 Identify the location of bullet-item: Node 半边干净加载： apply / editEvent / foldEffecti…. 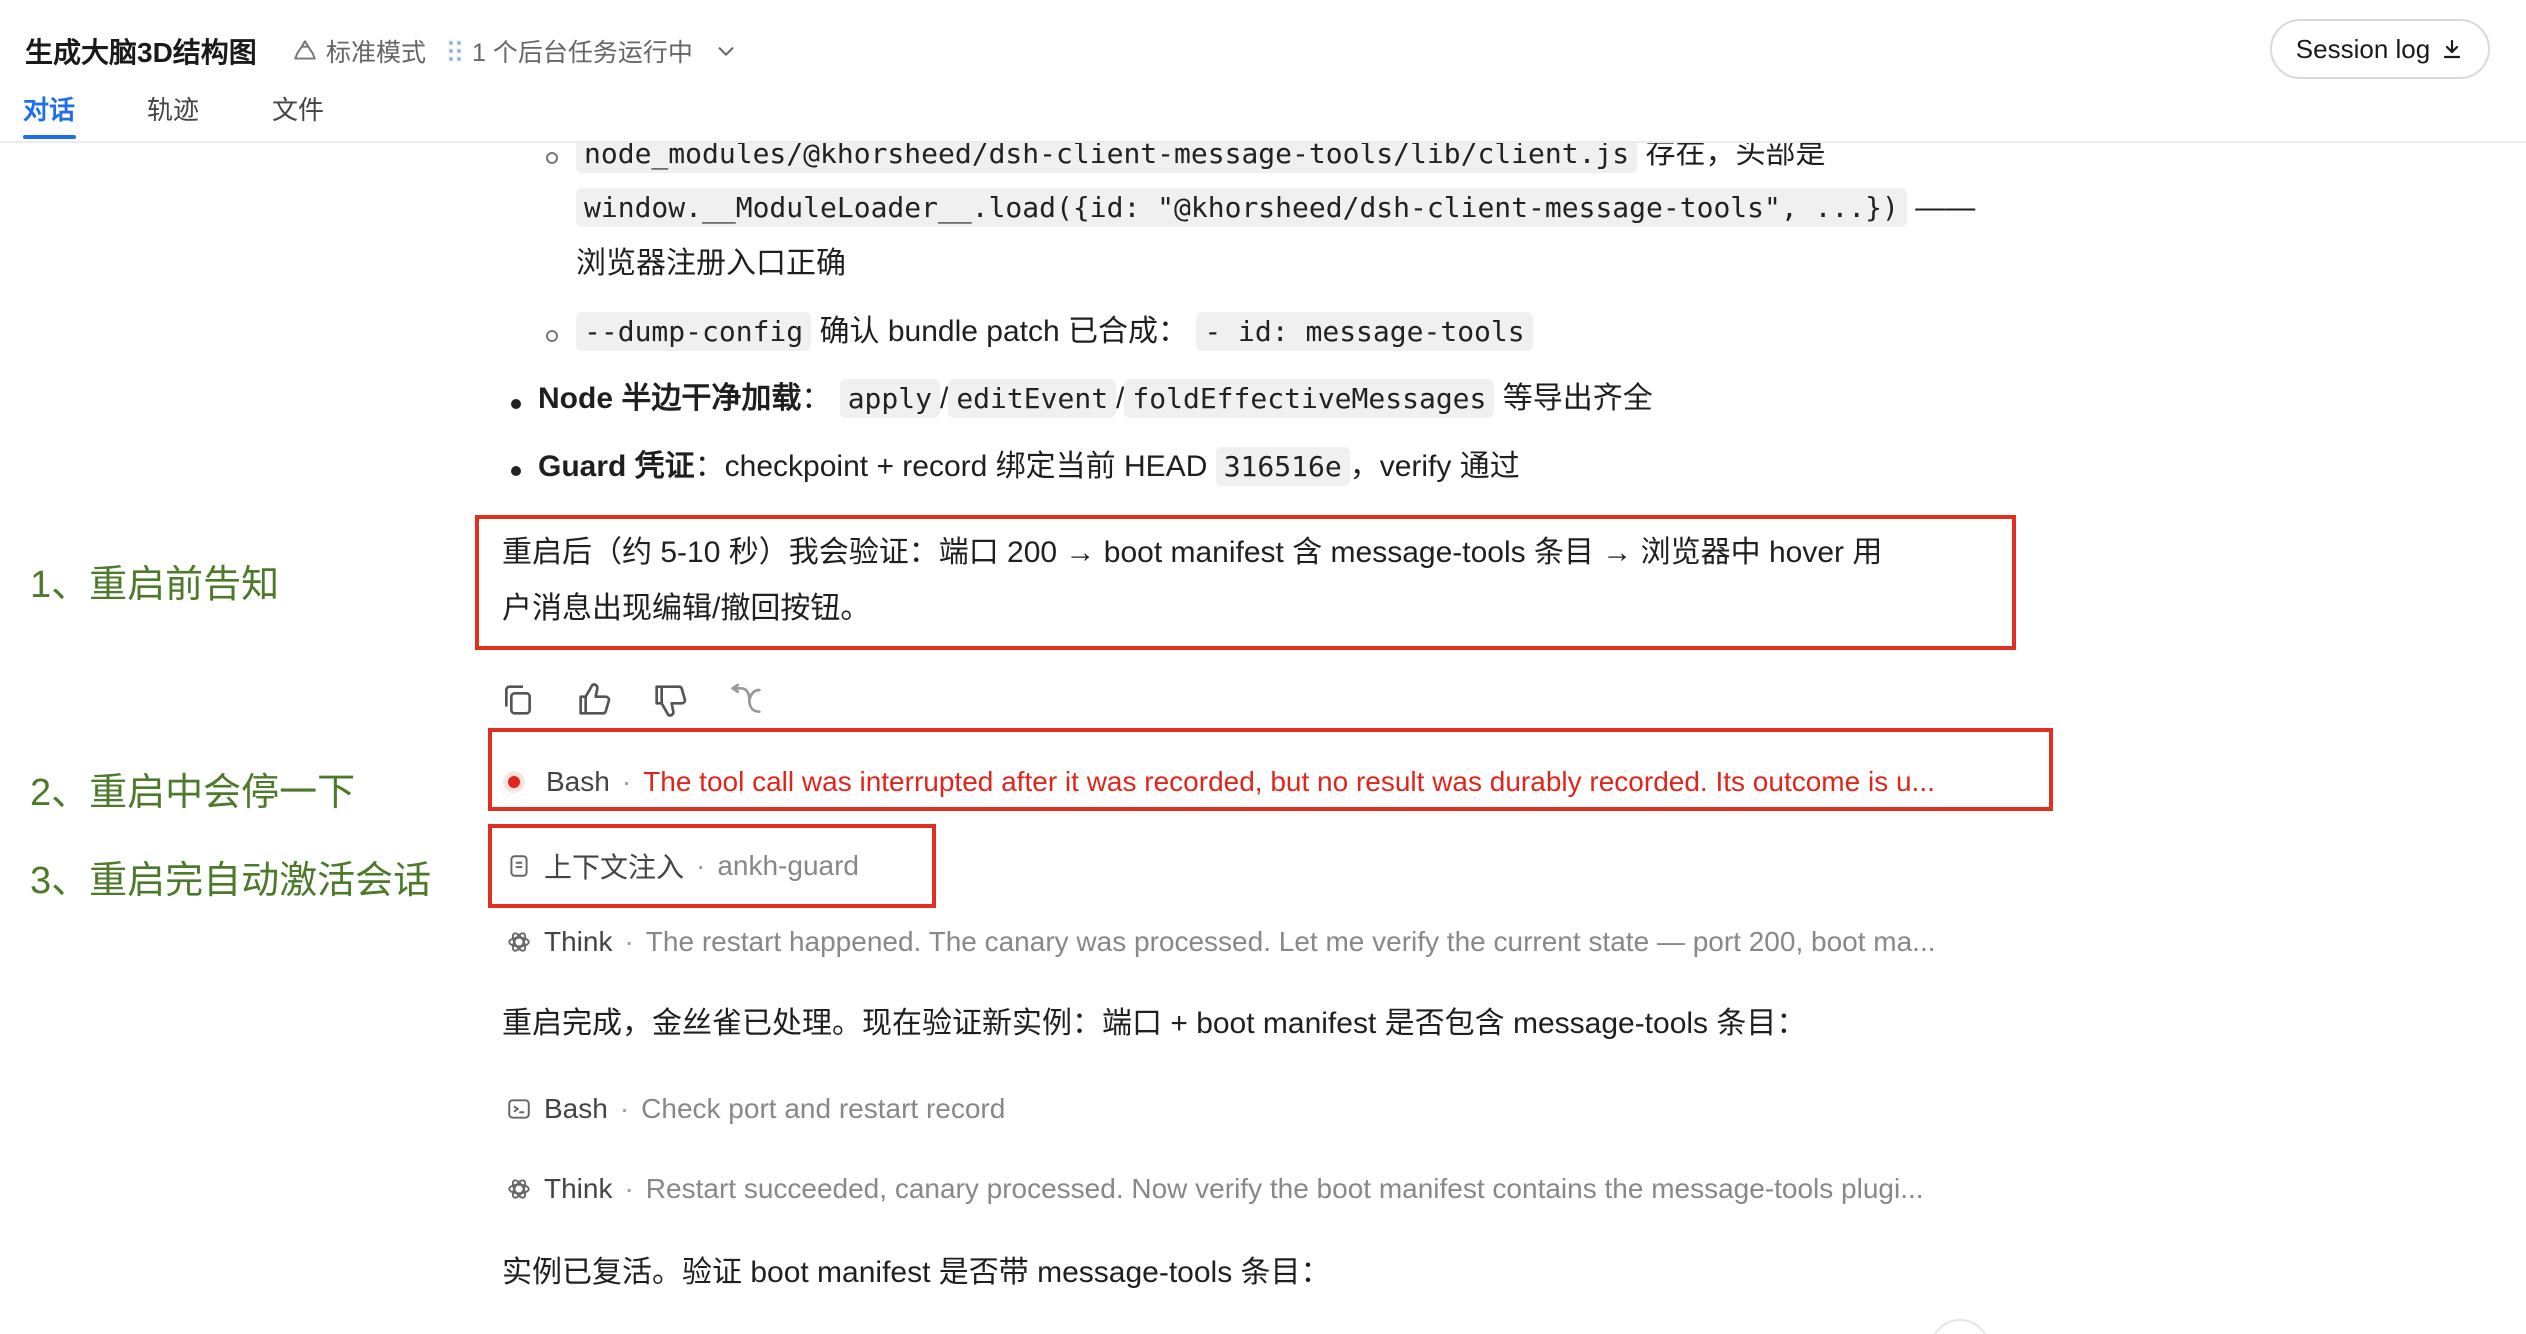
(1095, 398).